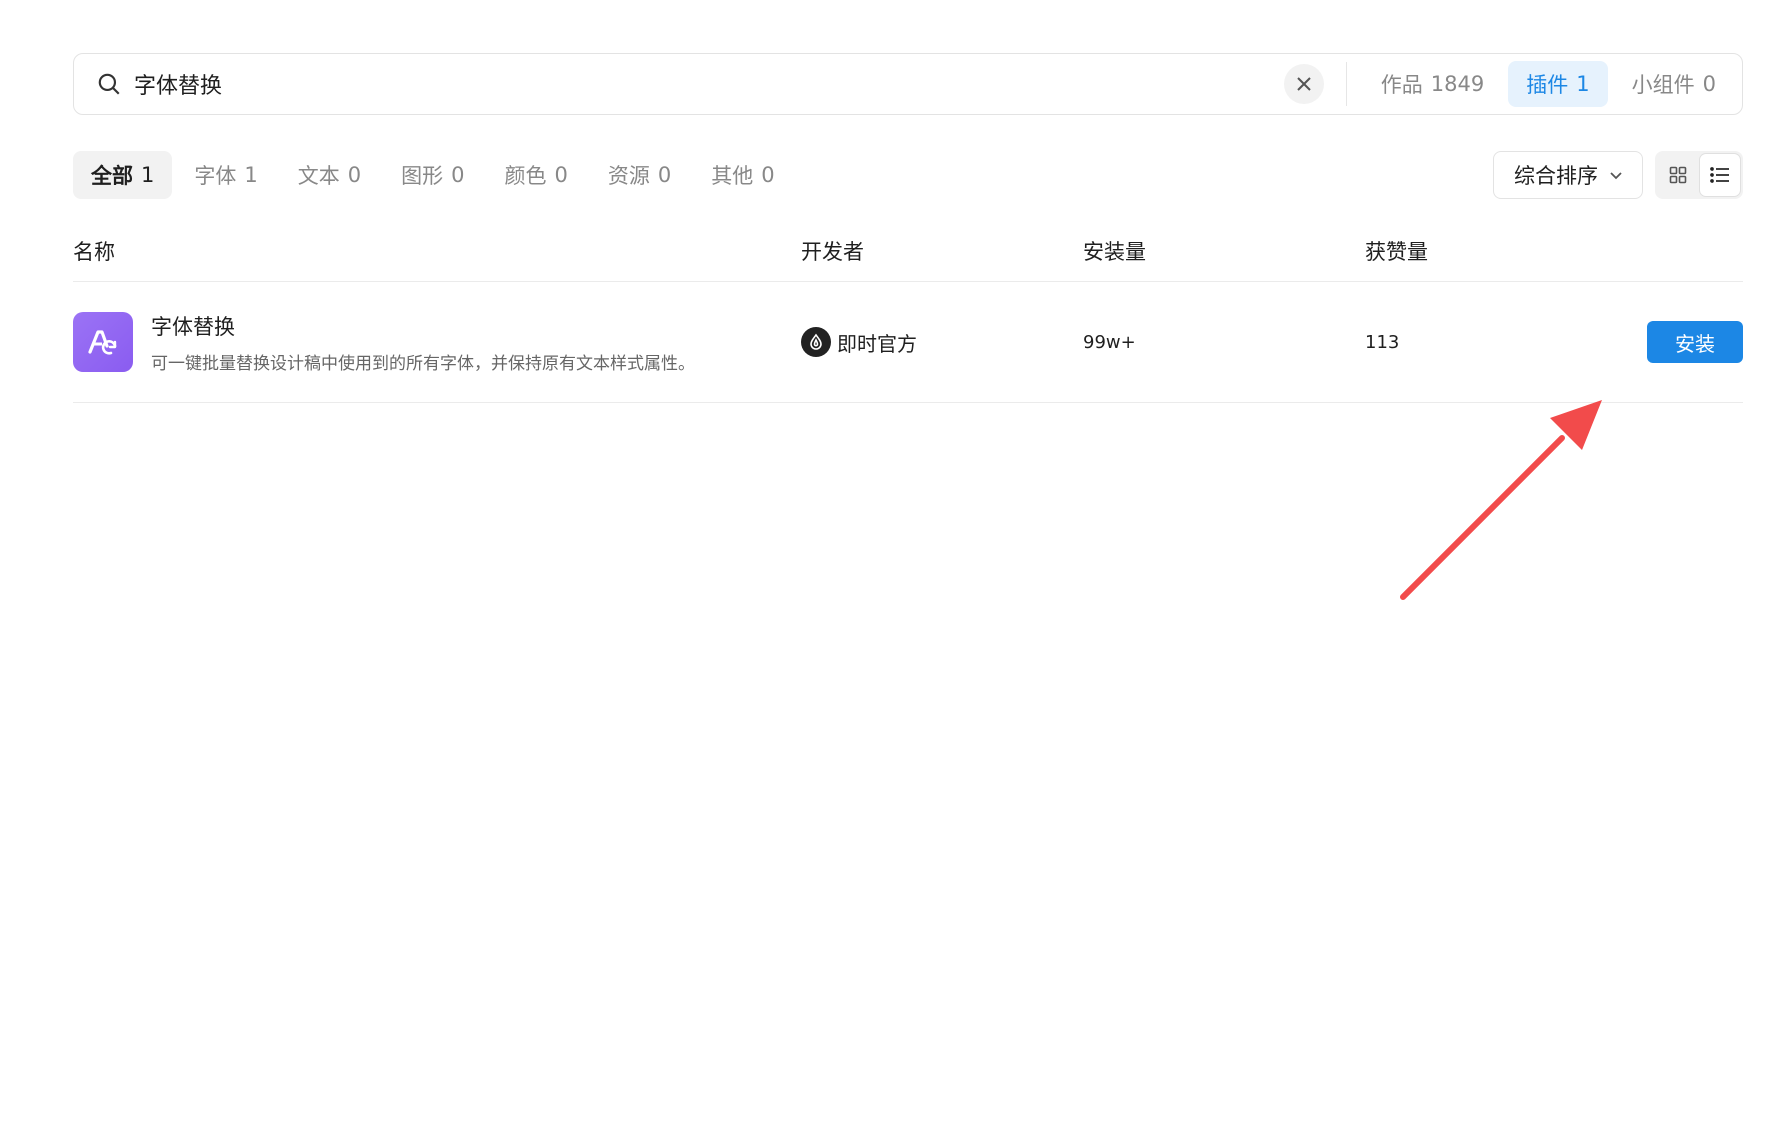 The image size is (1787, 1142). I want to click on category-tab-font: 字体 1, so click(225, 175).